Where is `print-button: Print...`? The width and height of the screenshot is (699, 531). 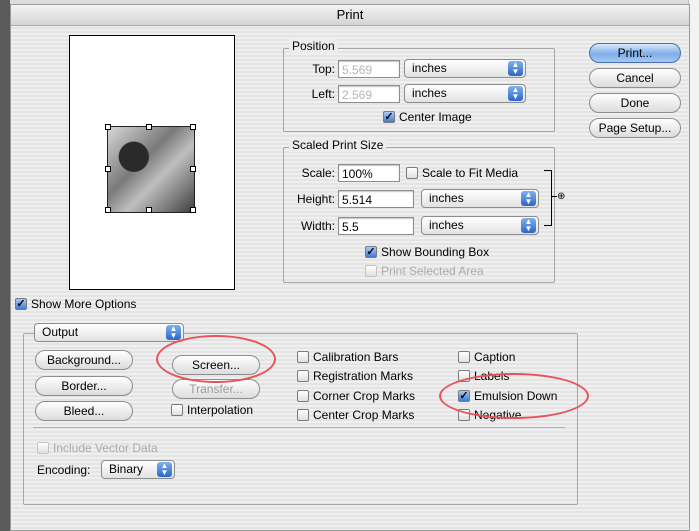
print-button: Print... is located at coordinates (635, 53).